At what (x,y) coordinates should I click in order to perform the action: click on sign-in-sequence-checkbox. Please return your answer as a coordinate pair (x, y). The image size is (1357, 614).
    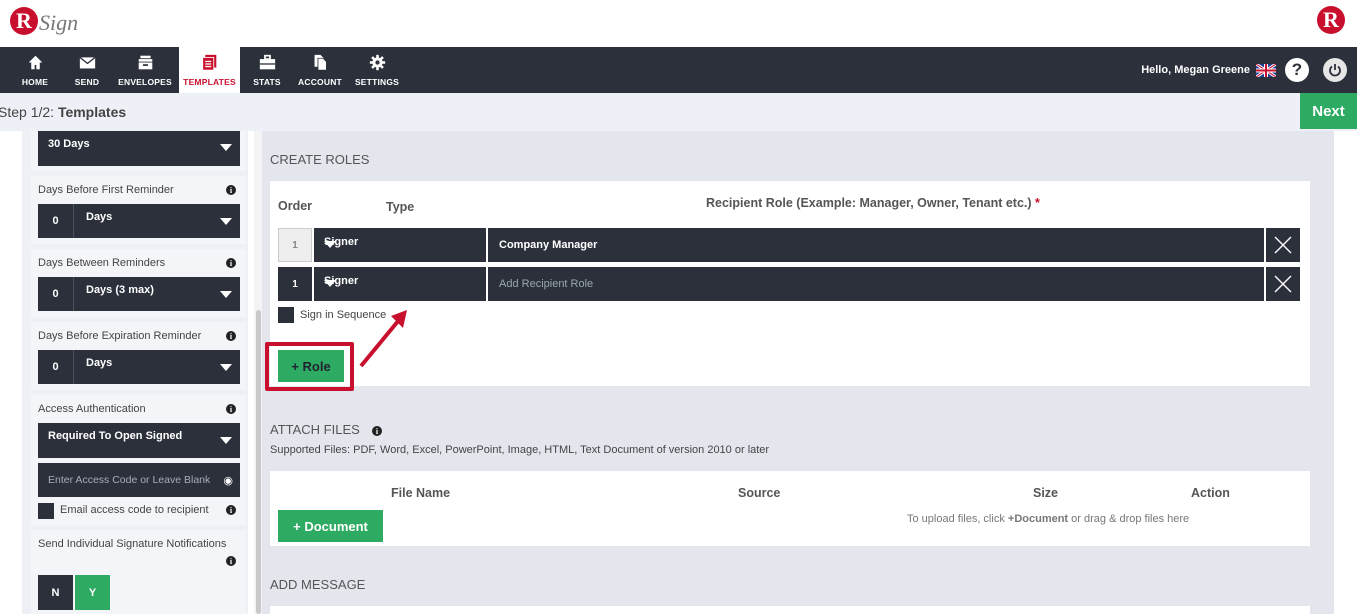
    Looking at the image, I should click on (286, 315).